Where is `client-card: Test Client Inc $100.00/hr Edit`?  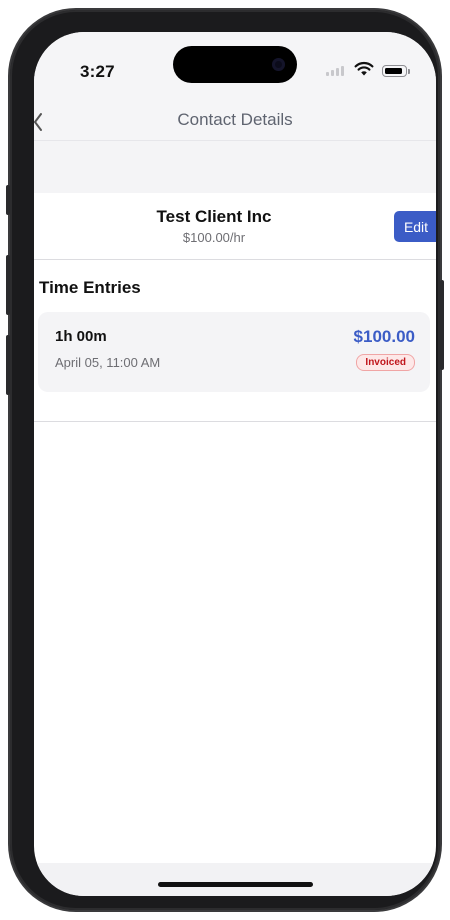
client-card: Test Client Inc $100.00/hr Edit is located at coordinates (235, 226).